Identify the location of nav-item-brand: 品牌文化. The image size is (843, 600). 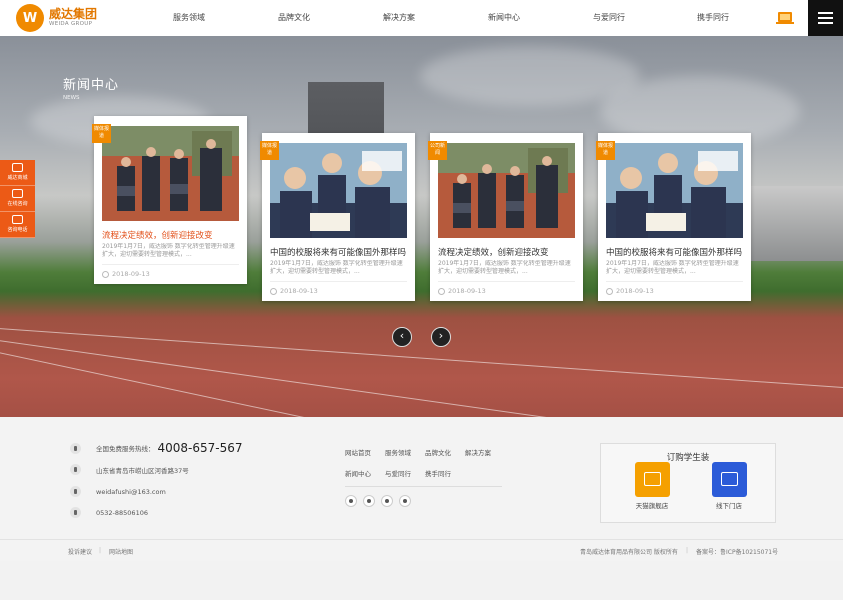
(294, 18).